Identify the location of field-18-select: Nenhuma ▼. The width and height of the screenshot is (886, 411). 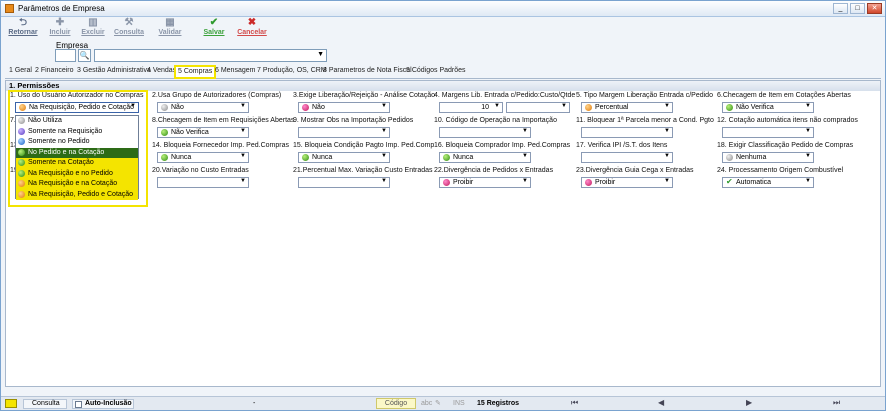
(768, 157).